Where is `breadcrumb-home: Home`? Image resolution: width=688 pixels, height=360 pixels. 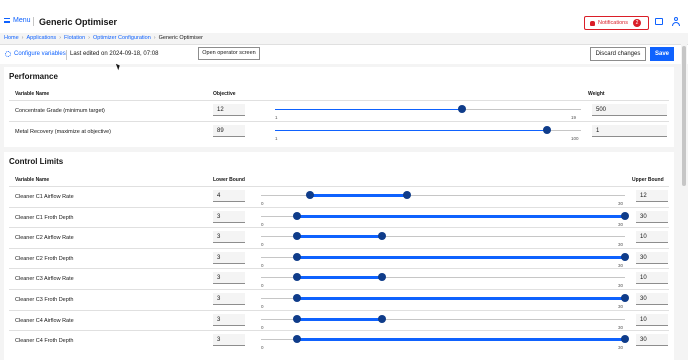 breadcrumb-home: Home is located at coordinates (11, 38).